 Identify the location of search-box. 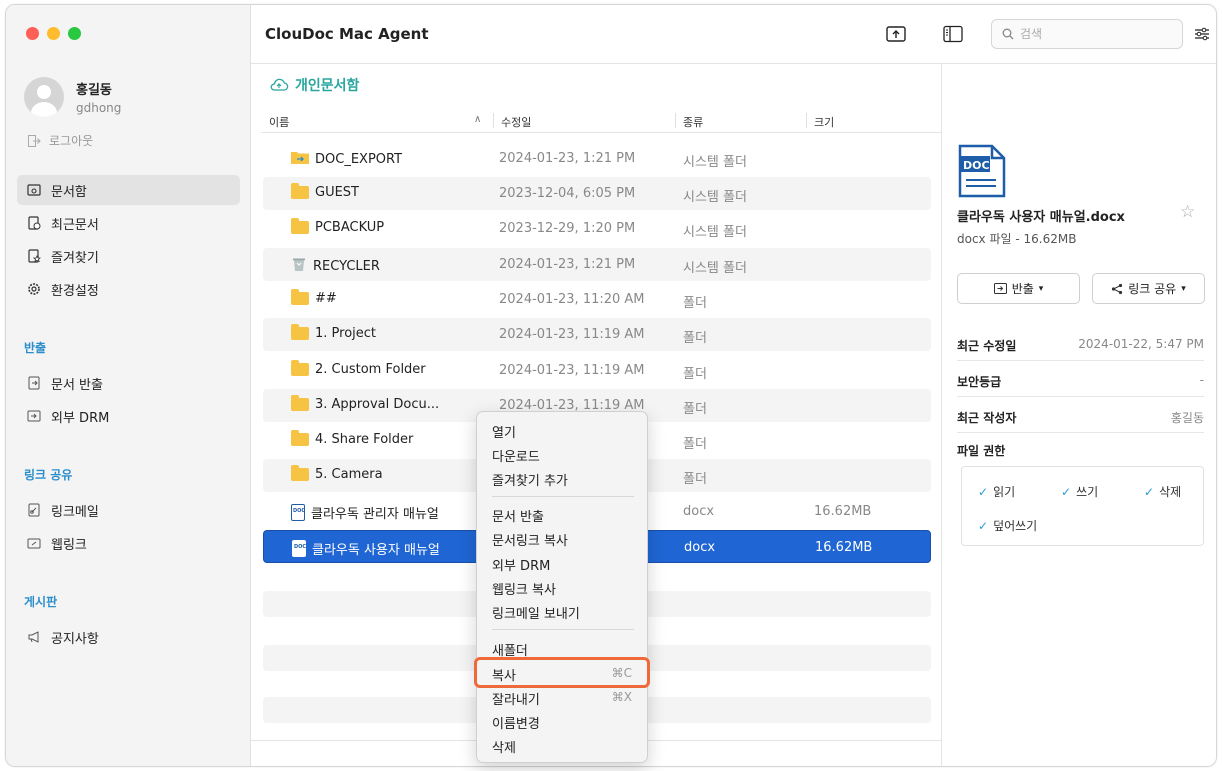
(1087, 34).